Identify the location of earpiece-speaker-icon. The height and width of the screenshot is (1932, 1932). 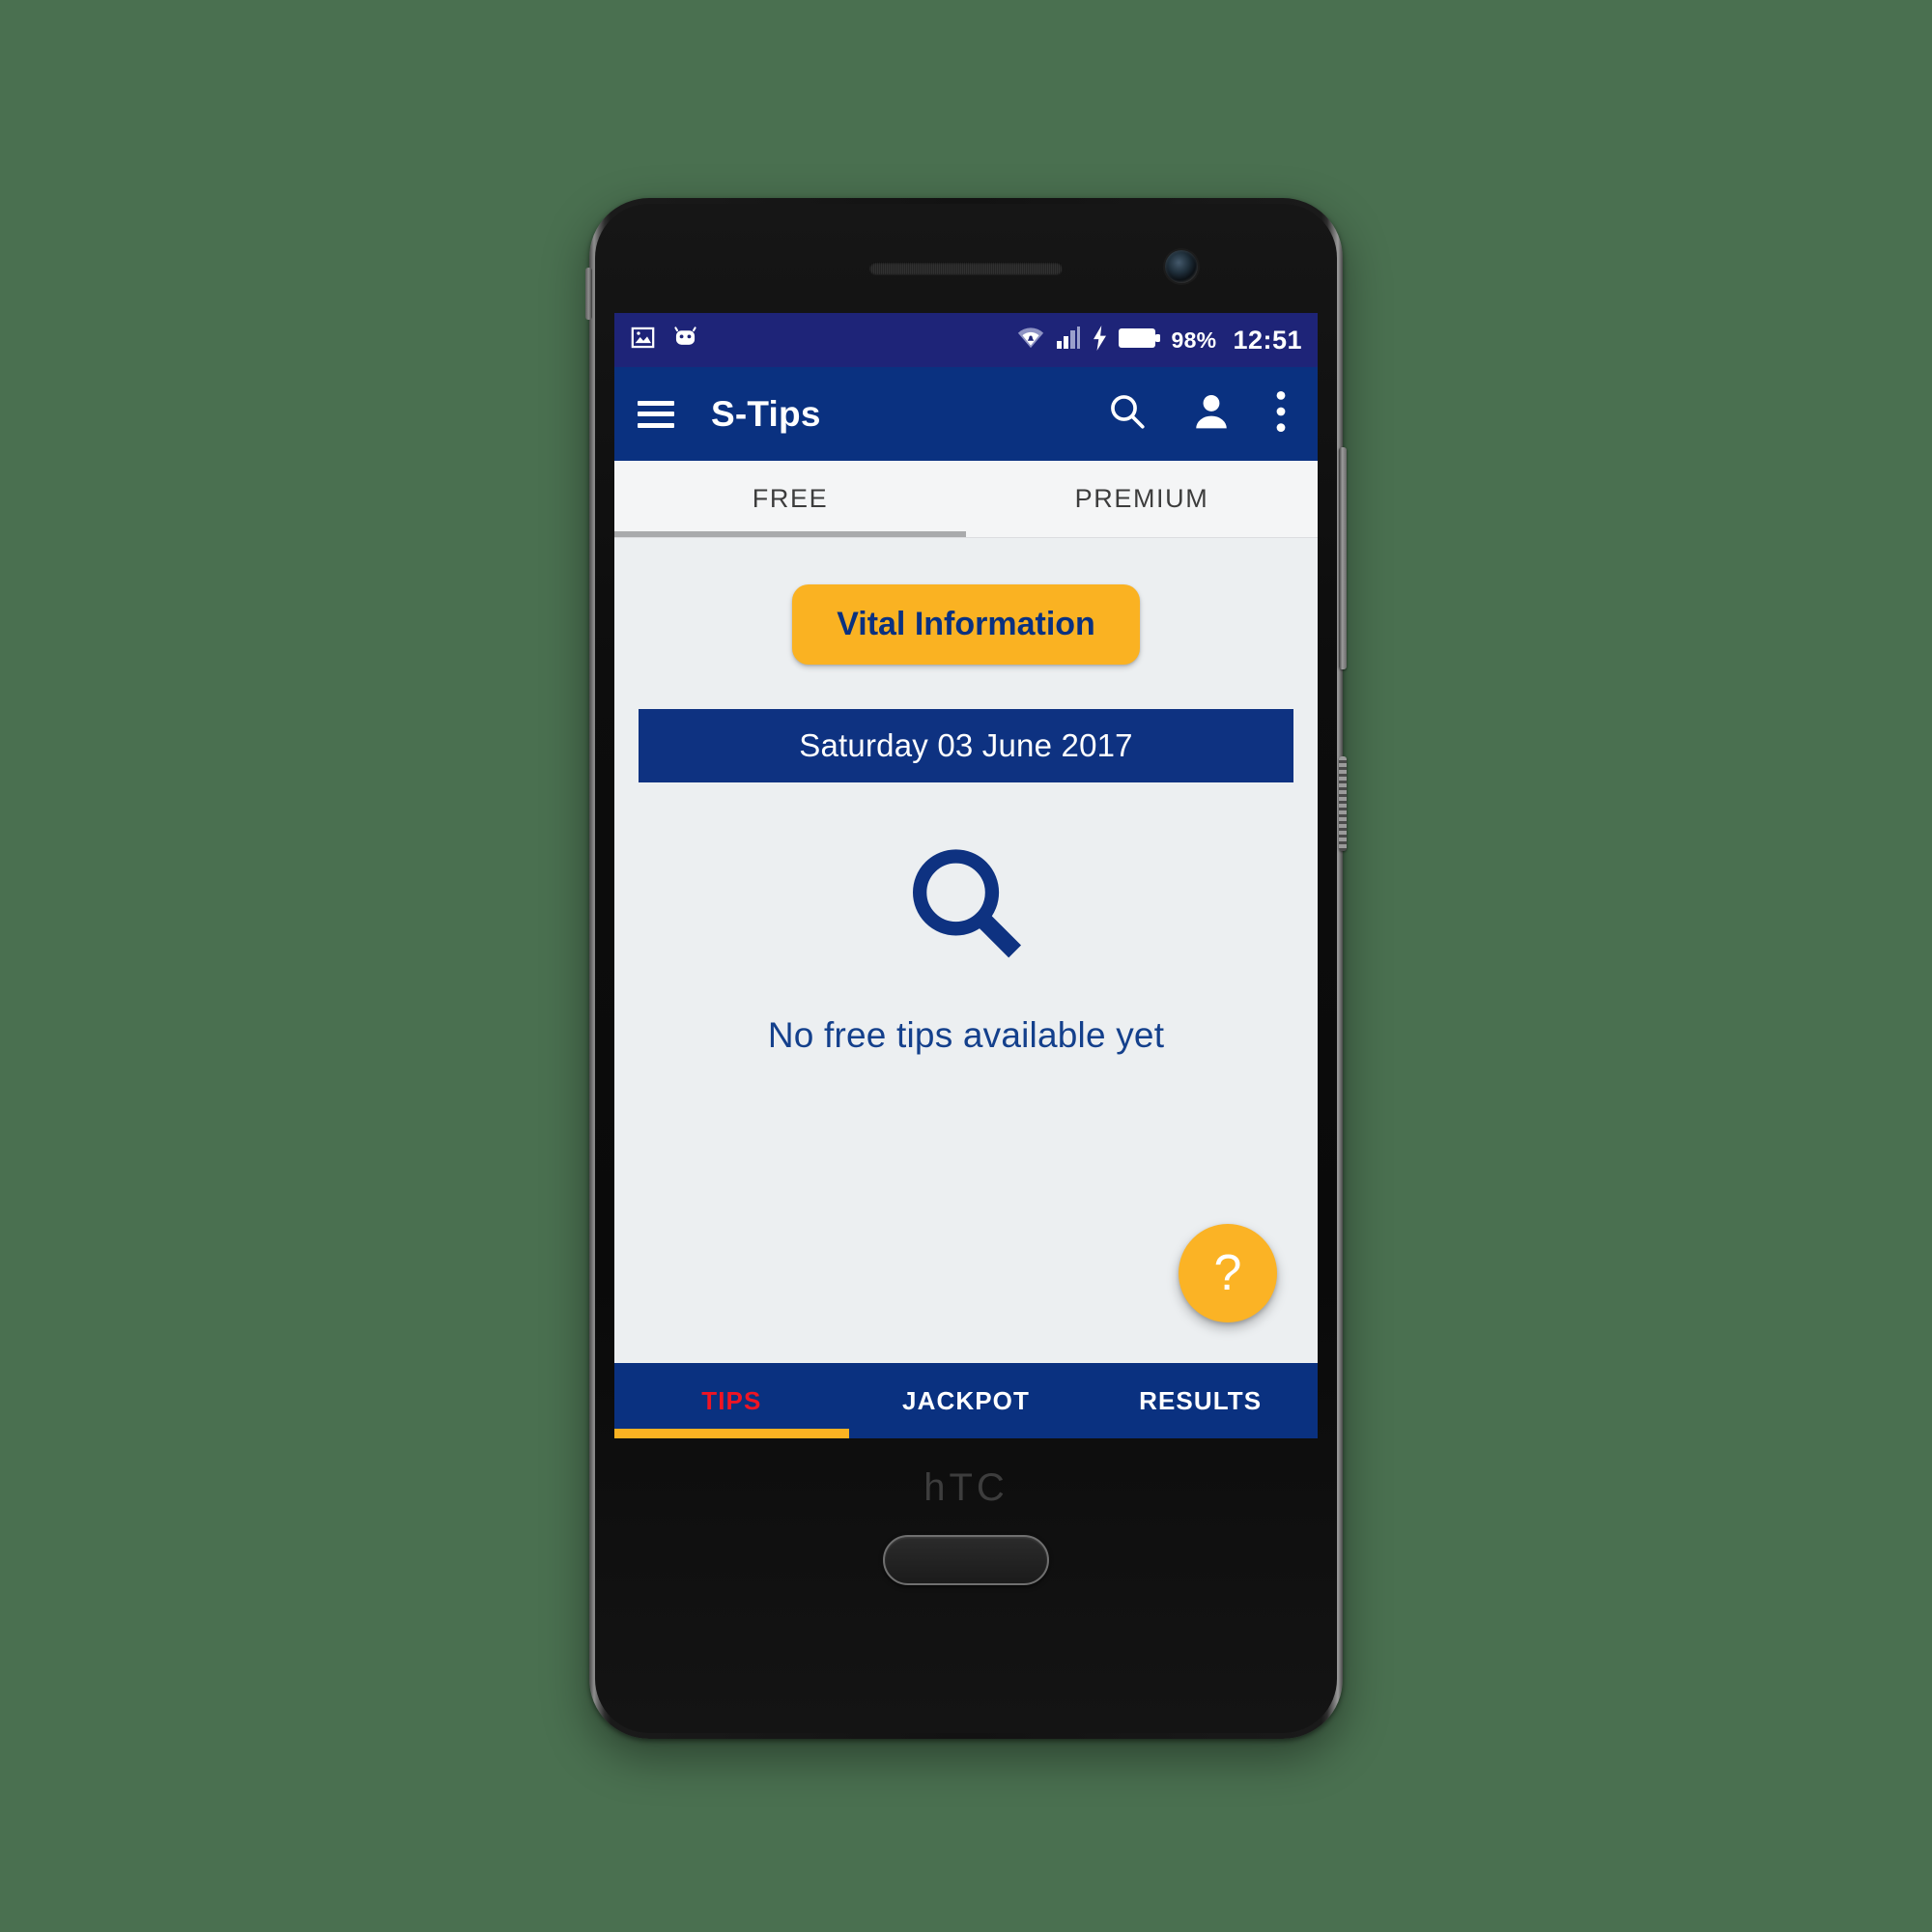
(966, 268).